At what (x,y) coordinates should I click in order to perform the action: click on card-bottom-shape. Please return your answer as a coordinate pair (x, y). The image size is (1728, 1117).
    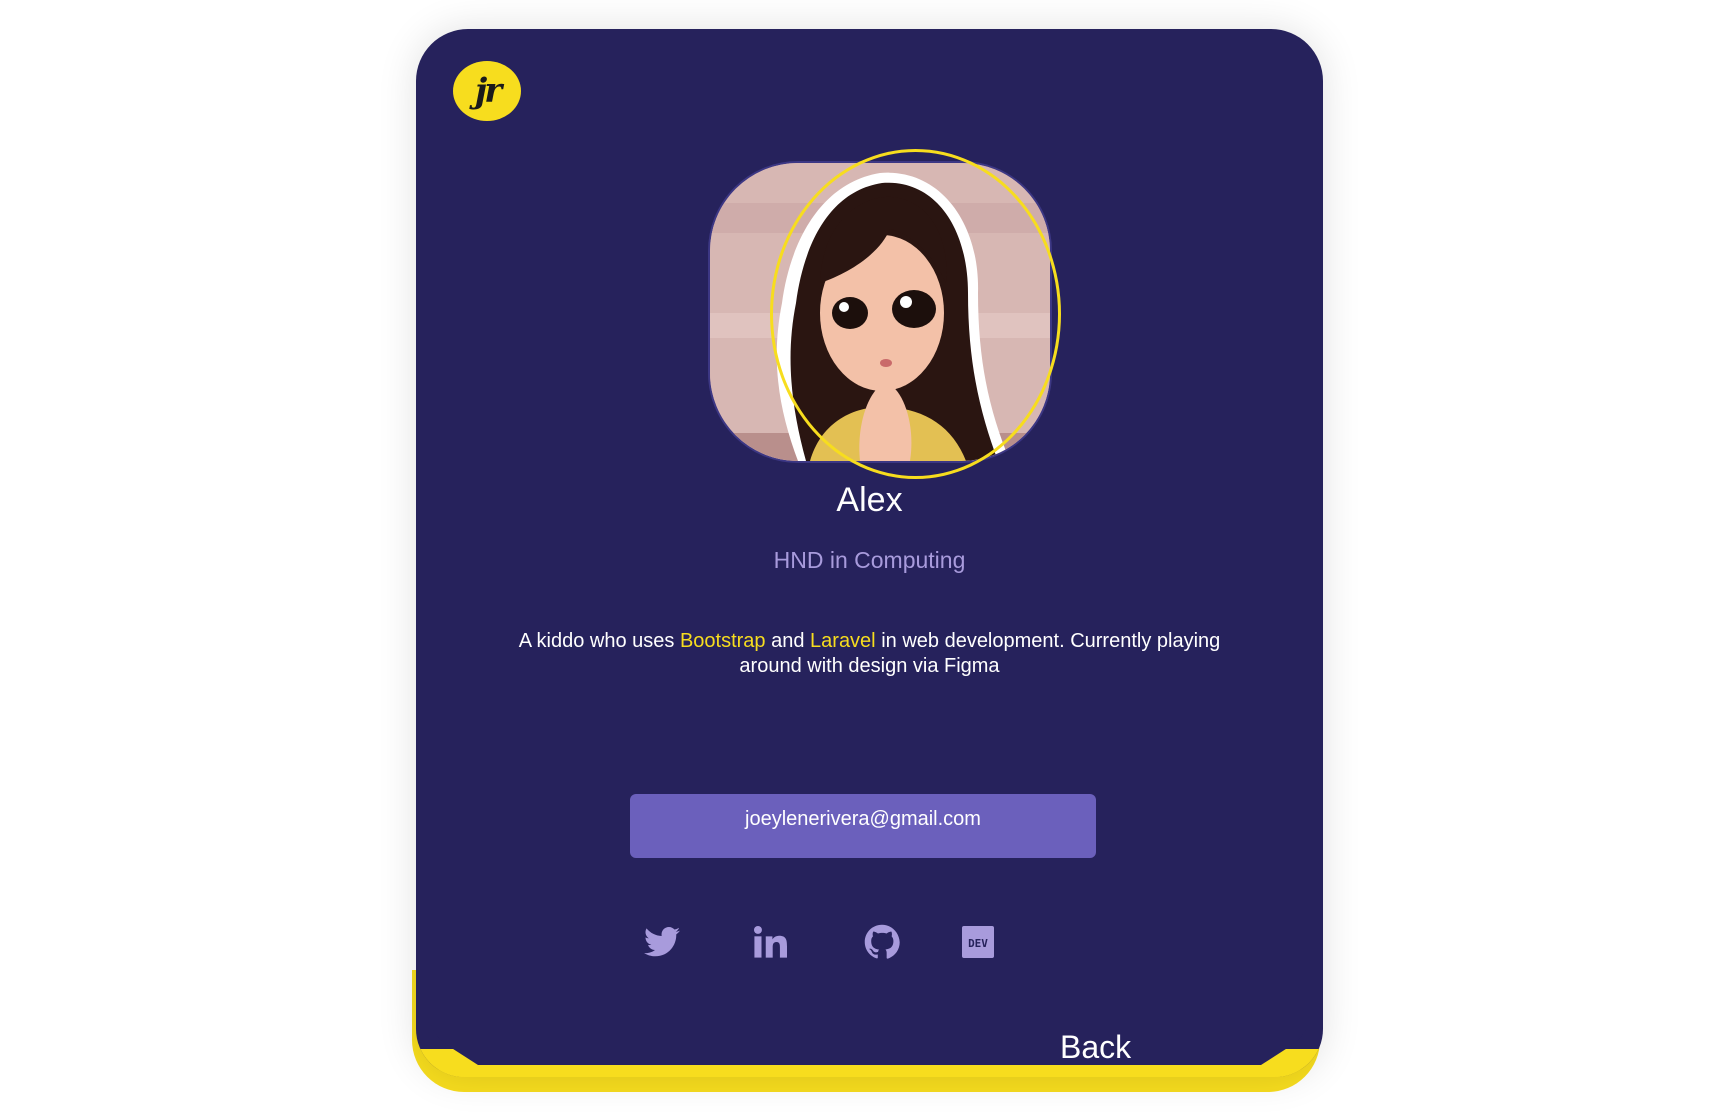
    Looking at the image, I should click on (869, 1022).